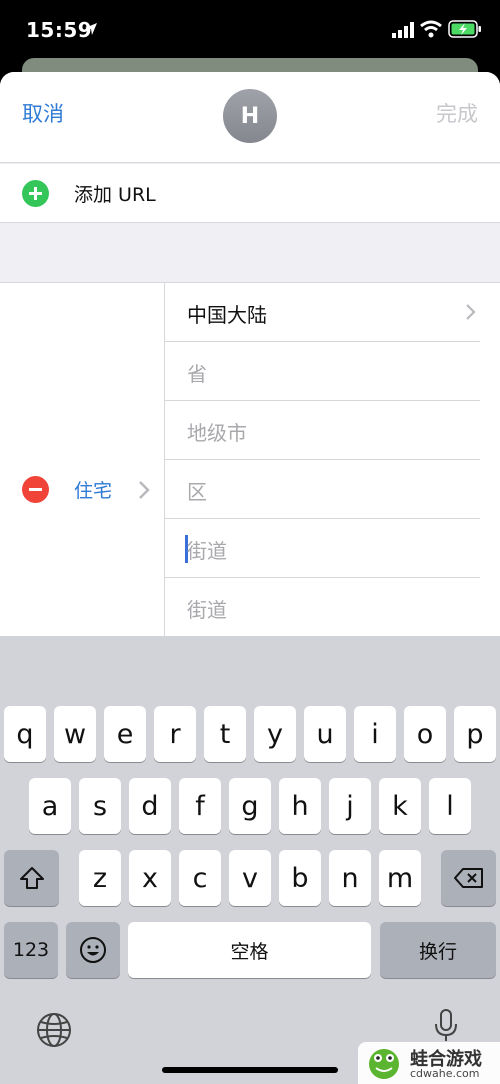 The height and width of the screenshot is (1084, 500). Describe the element at coordinates (250, 1070) in the screenshot. I see `home-indicator` at that location.